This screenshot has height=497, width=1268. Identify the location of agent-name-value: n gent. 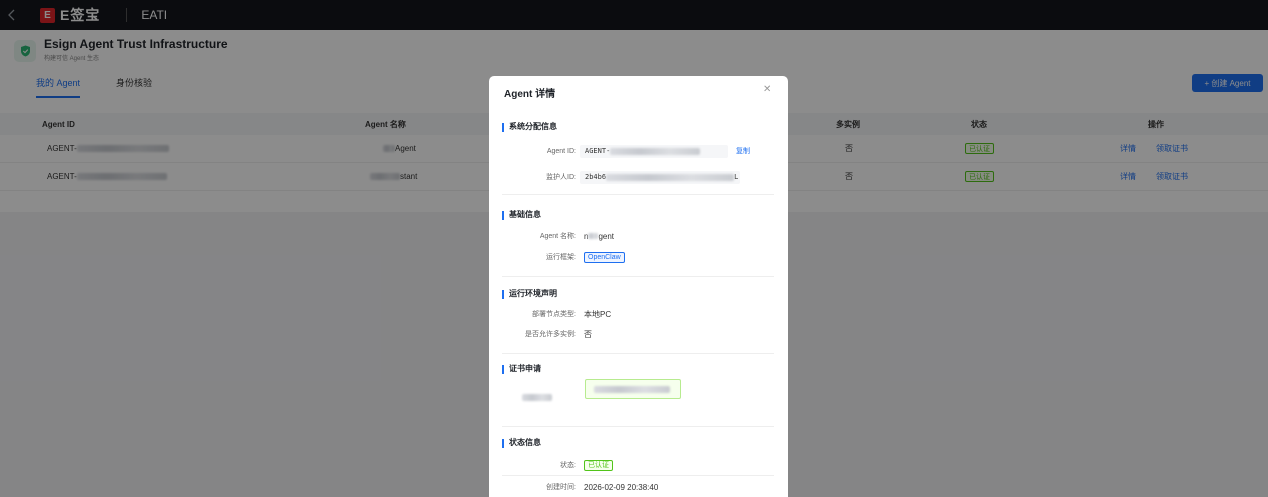
(599, 236).